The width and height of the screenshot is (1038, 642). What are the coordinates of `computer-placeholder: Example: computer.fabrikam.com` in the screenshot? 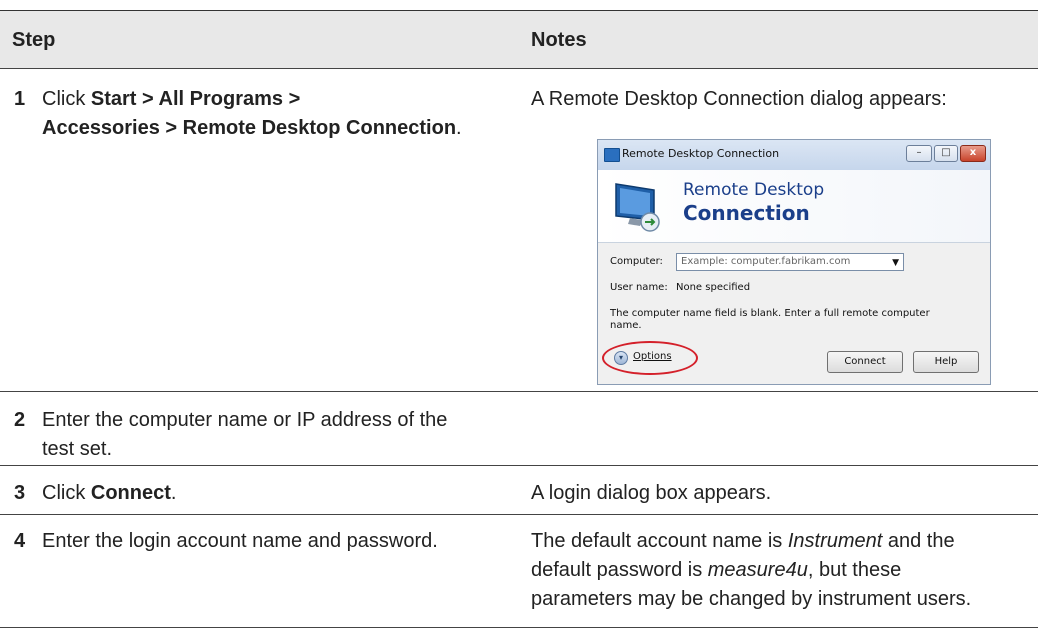 It's located at (766, 261).